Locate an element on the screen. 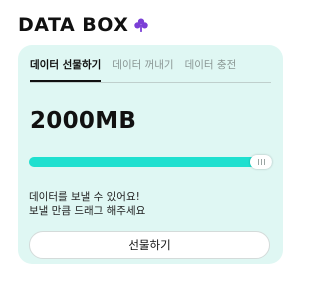 Image resolution: width=320 pixels, height=300 pixels. instruction-line-2: 보낼 만큼 드래그 해주세요 is located at coordinates (87, 211).